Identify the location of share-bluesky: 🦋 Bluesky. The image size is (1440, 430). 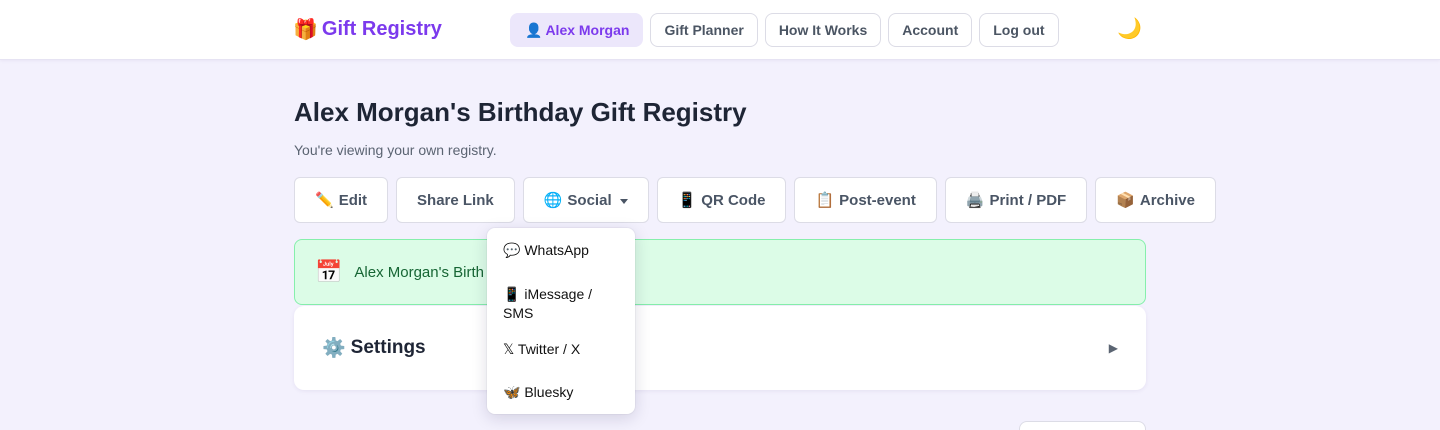
(563, 392).